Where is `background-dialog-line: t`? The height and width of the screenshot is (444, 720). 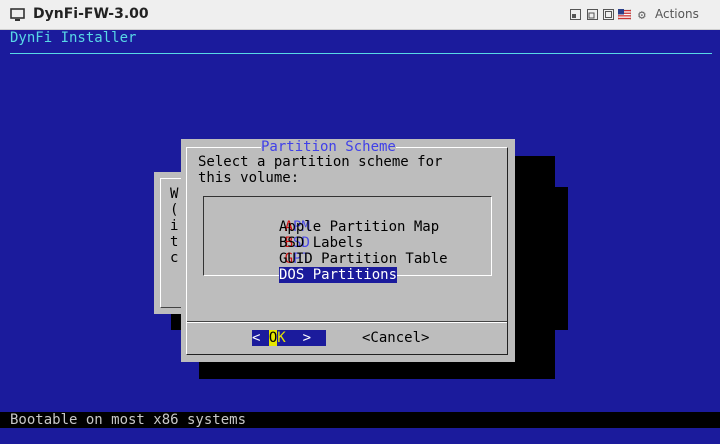 background-dialog-line: t is located at coordinates (174, 242).